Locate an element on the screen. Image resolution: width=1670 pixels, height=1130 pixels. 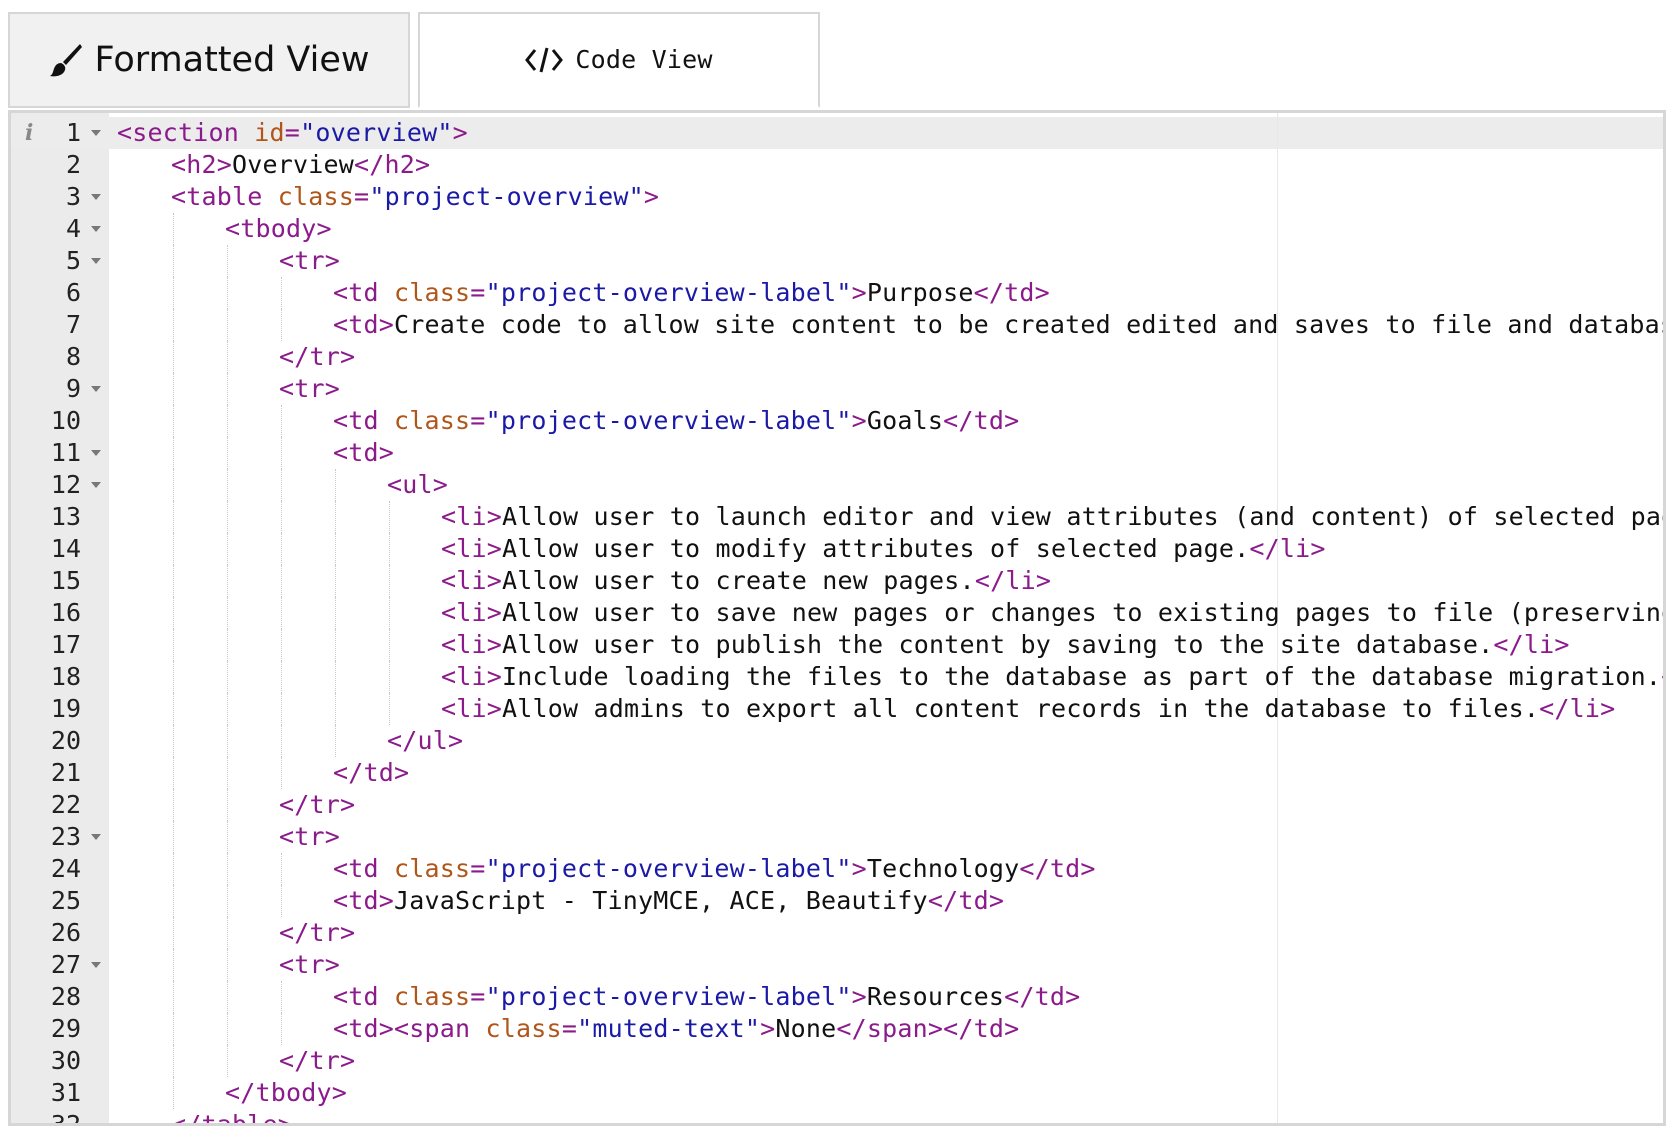
code-text: <table class="project-overview"> is located at coordinates (415, 196).